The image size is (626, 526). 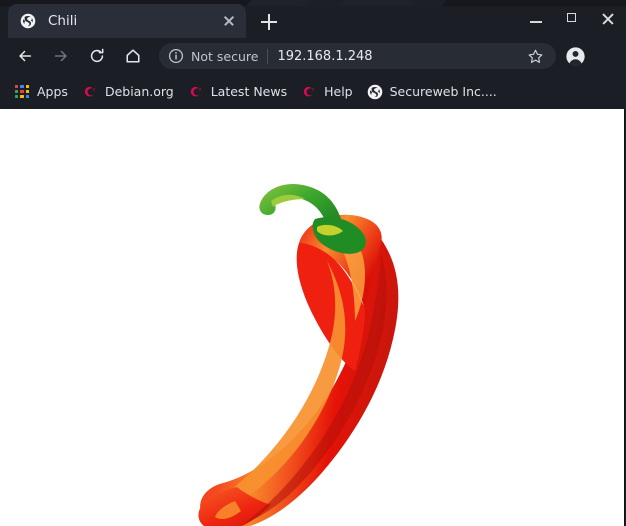 I want to click on back-button, so click(x=25, y=56).